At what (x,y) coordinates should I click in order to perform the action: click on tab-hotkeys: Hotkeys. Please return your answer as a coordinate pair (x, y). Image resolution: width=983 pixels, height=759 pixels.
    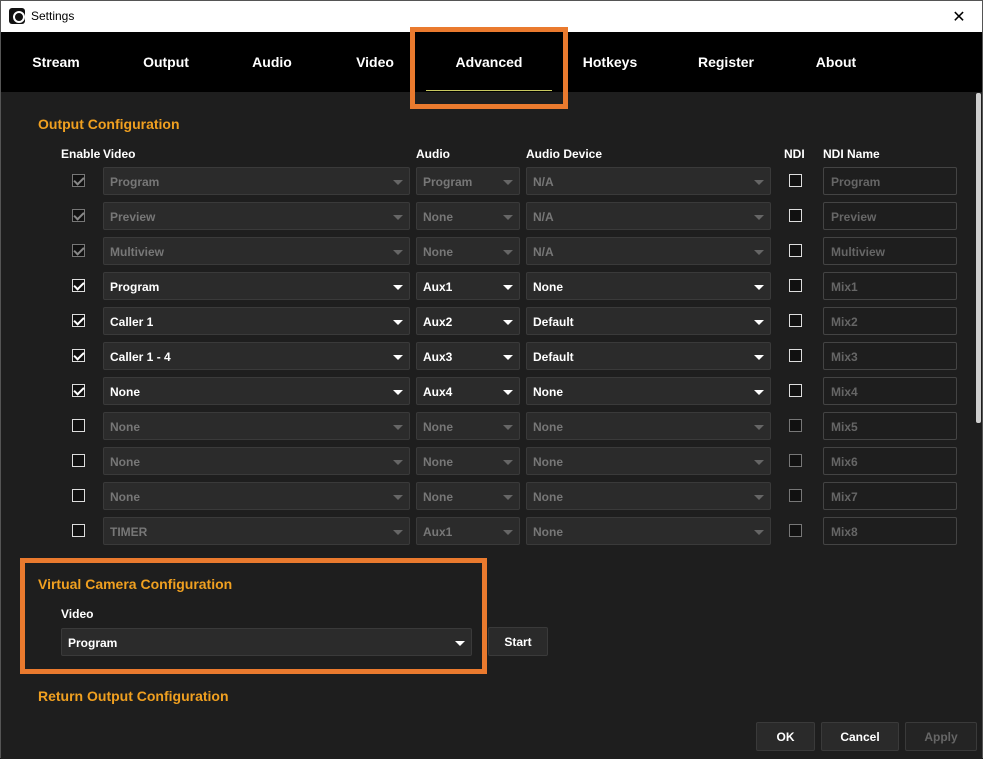
    Looking at the image, I should click on (610, 62).